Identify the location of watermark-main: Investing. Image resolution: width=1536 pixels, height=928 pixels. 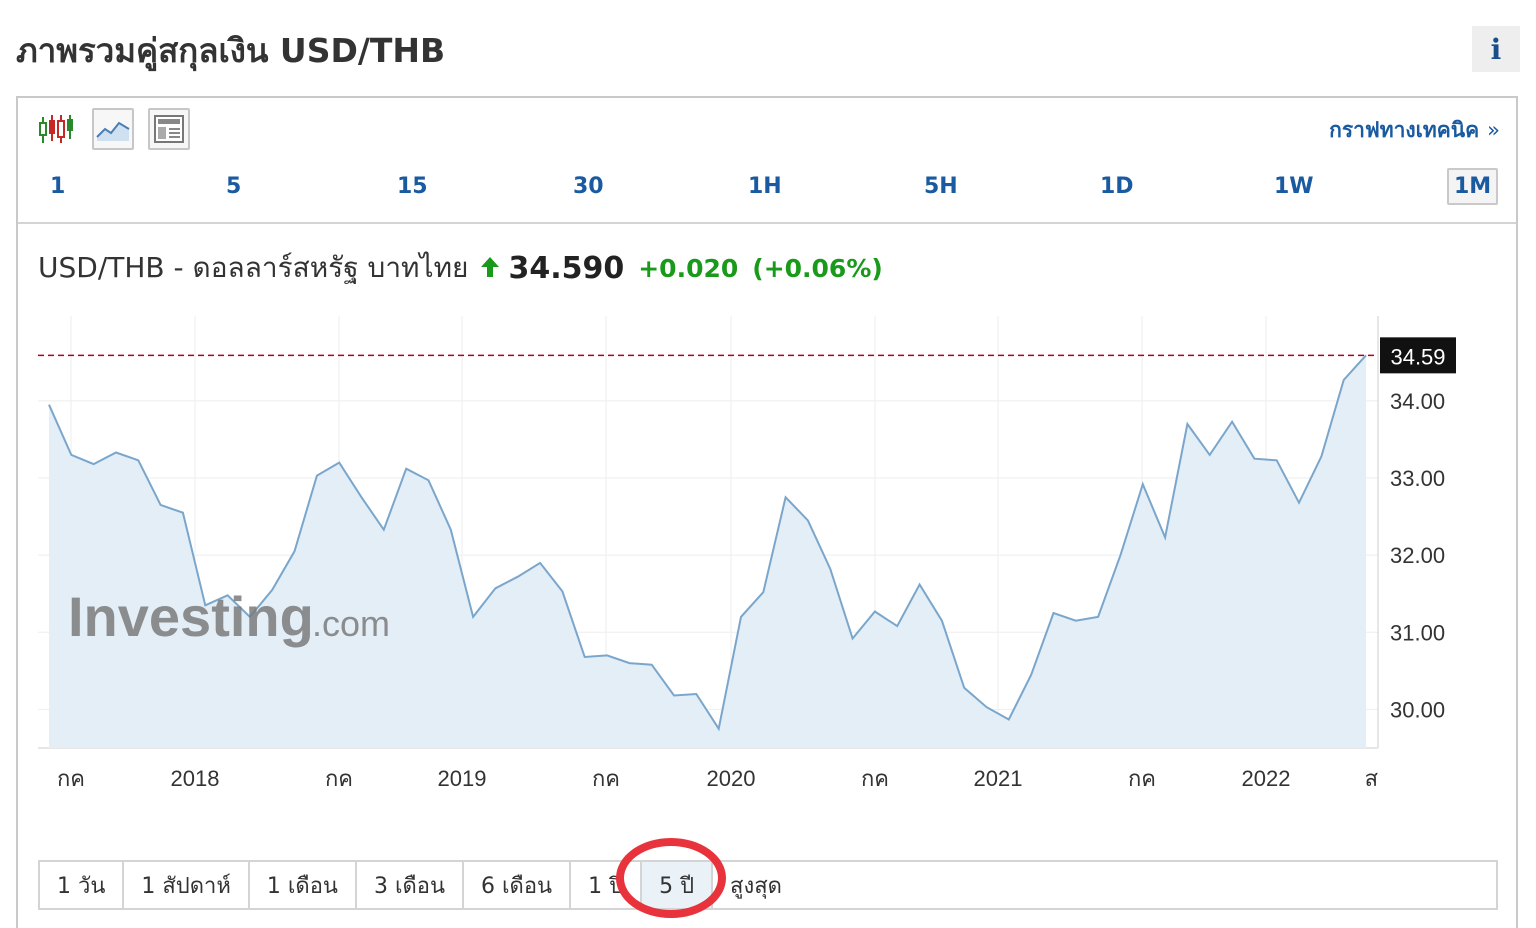
(191, 616).